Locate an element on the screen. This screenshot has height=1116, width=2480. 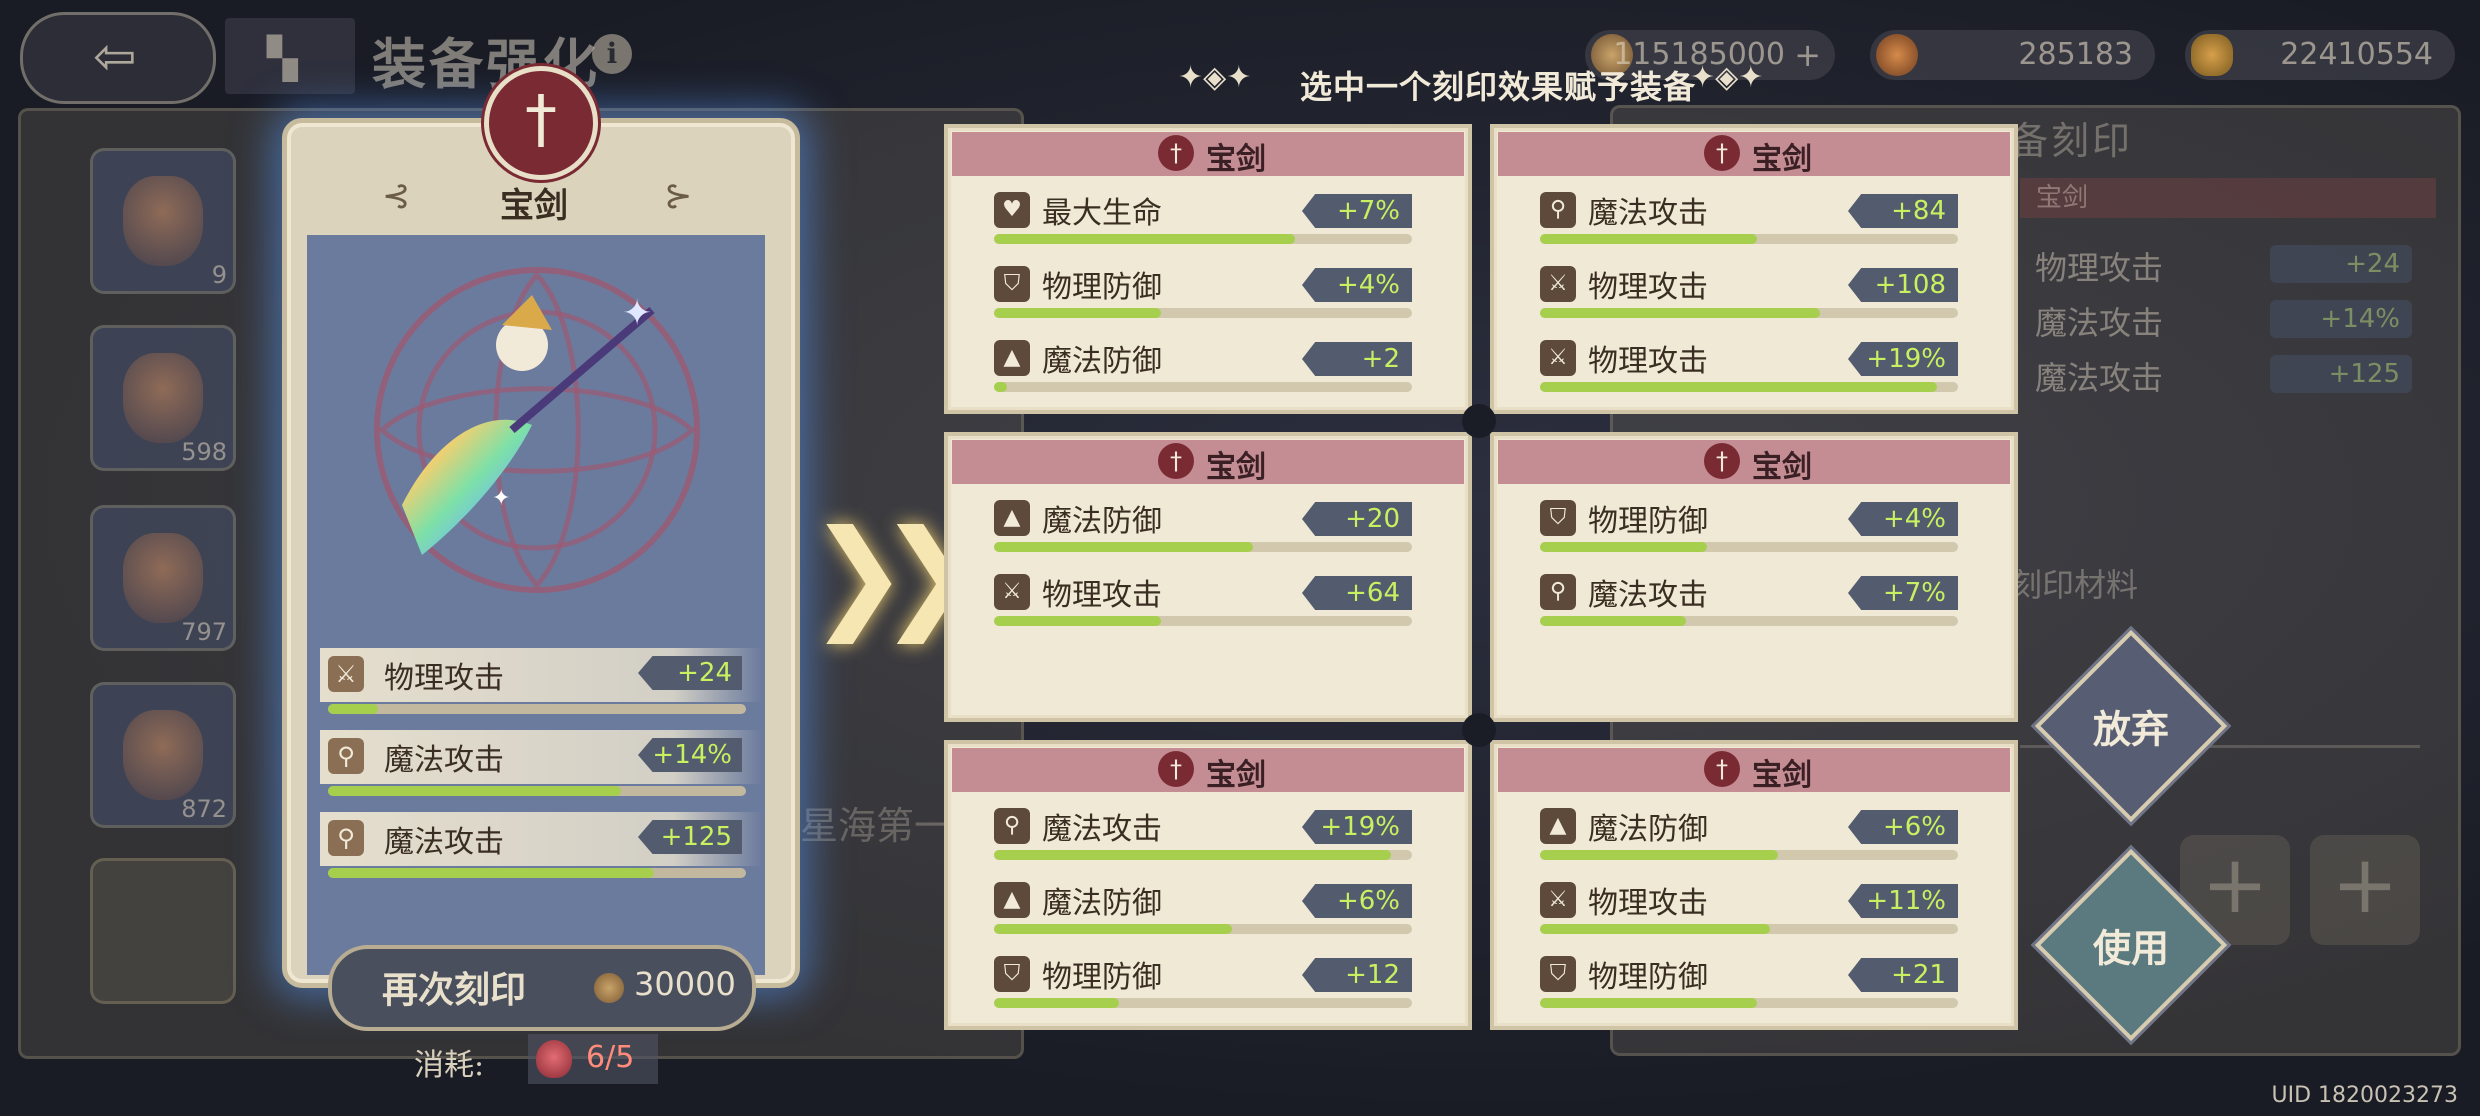
equipment-stat-row: ⚲ 魔法攻击 +125 is located at coordinates (541, 847).